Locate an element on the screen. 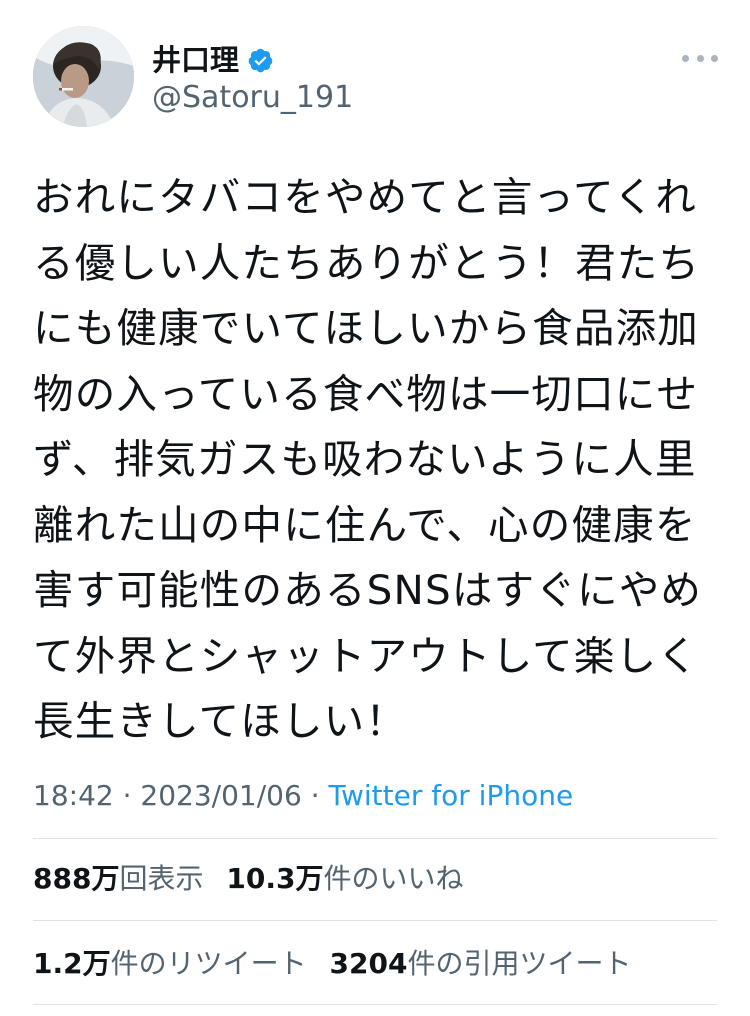 This screenshot has width=750, height=1016. quotes-label: 件の引用ツイート is located at coordinates (519, 963).